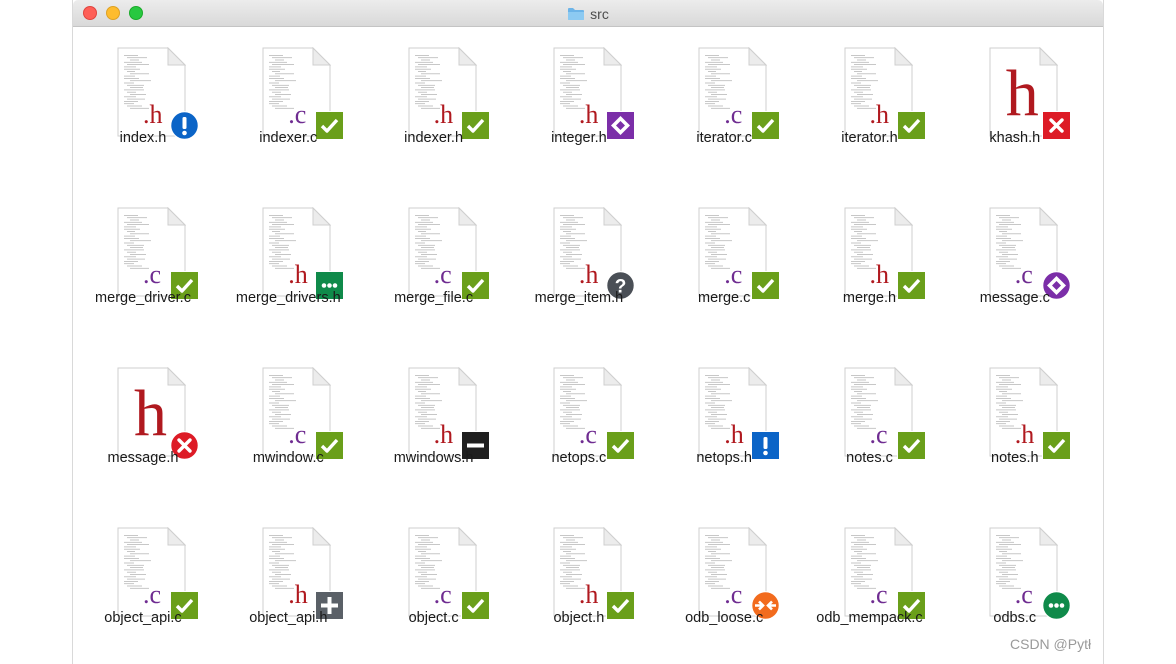 The height and width of the screenshot is (664, 1176). I want to click on file-item: .c object_api.c, so click(143, 582).